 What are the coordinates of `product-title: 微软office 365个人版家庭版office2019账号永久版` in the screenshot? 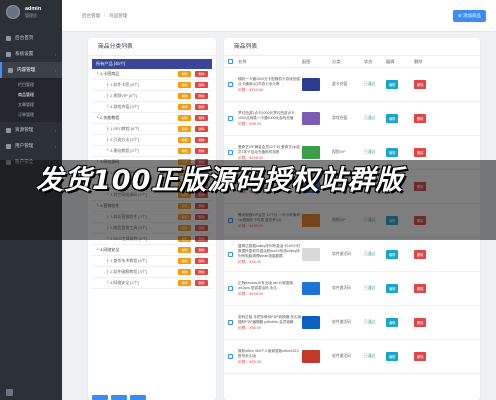 It's located at (270, 354).